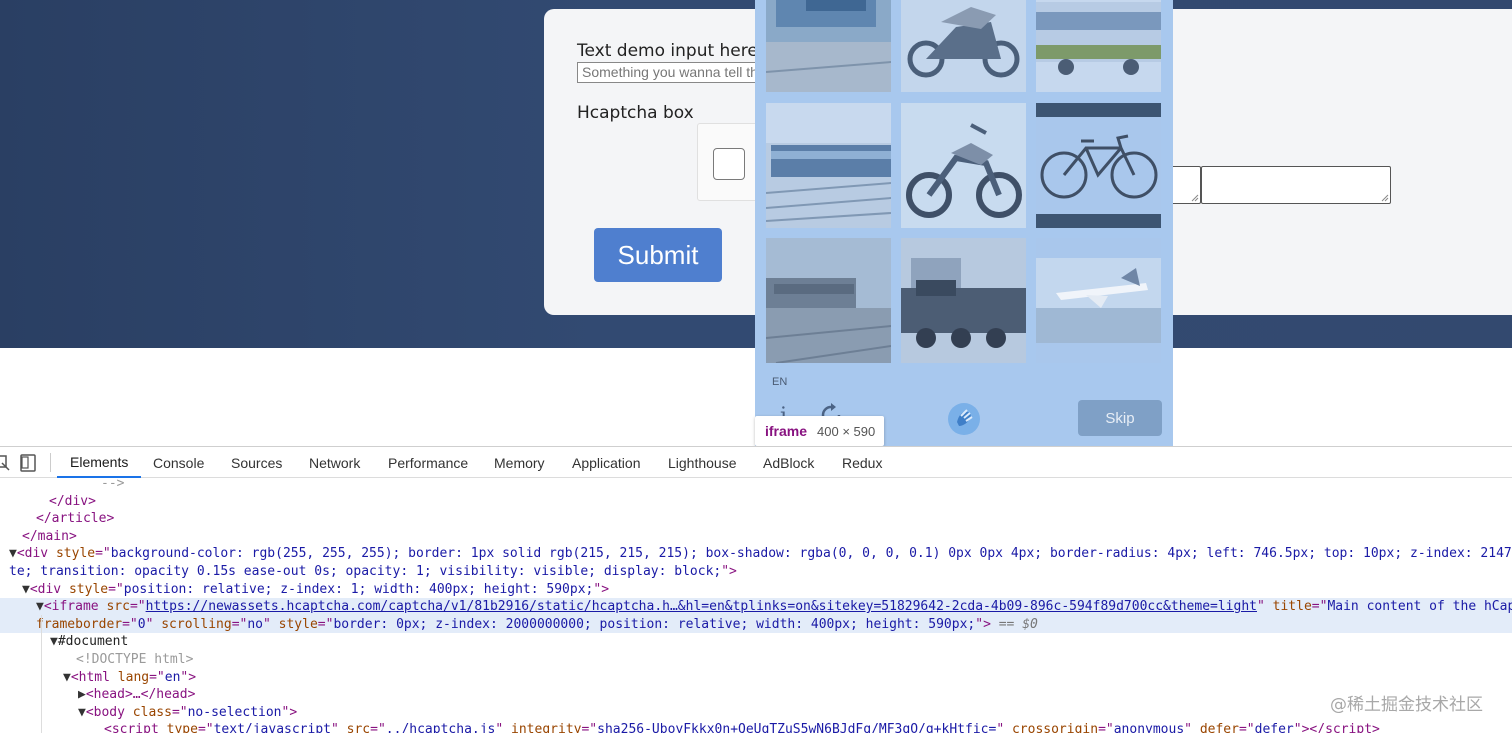  Describe the element at coordinates (49, 536) in the screenshot. I see `dom-tag: </main>` at that location.